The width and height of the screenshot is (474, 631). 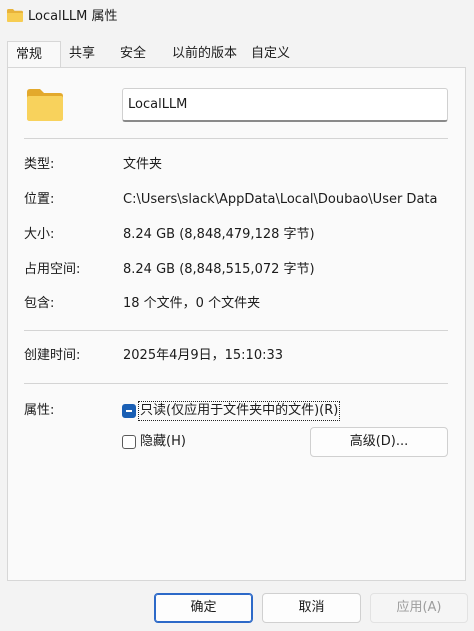 I want to click on tab-security: 安全, so click(x=133, y=54).